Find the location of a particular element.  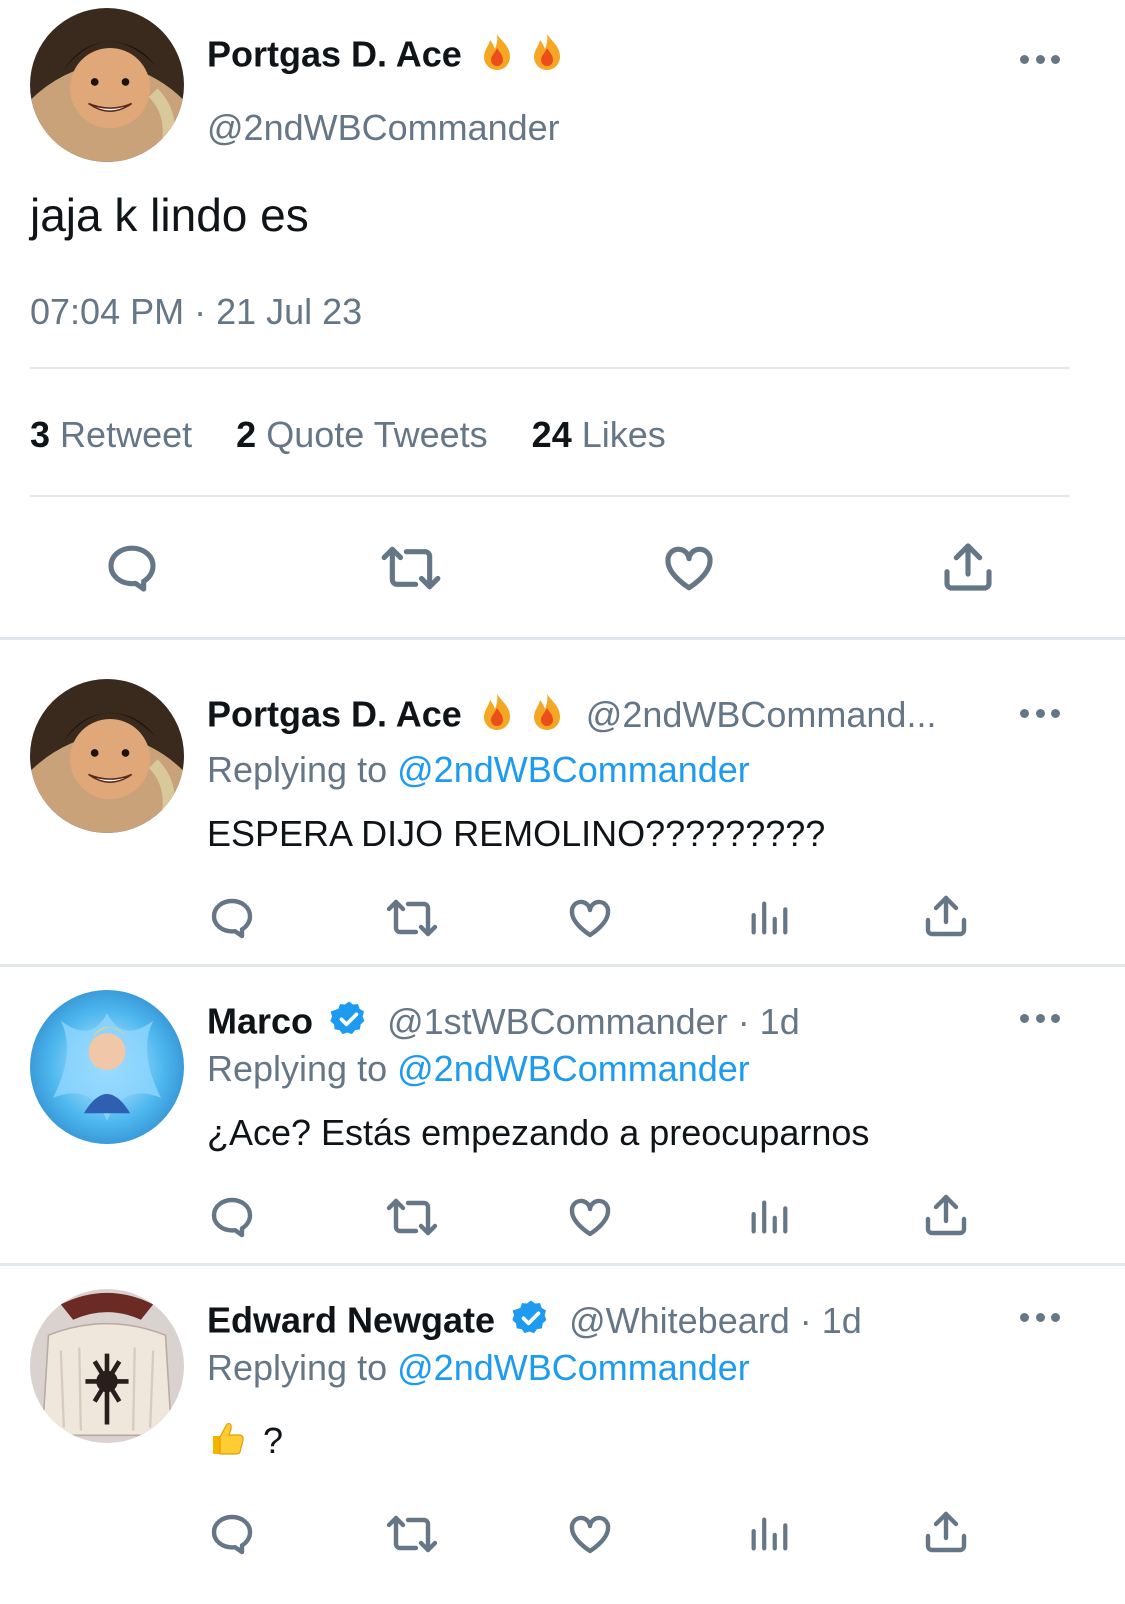

tweet-text-row: ? is located at coordinates (245, 1443).